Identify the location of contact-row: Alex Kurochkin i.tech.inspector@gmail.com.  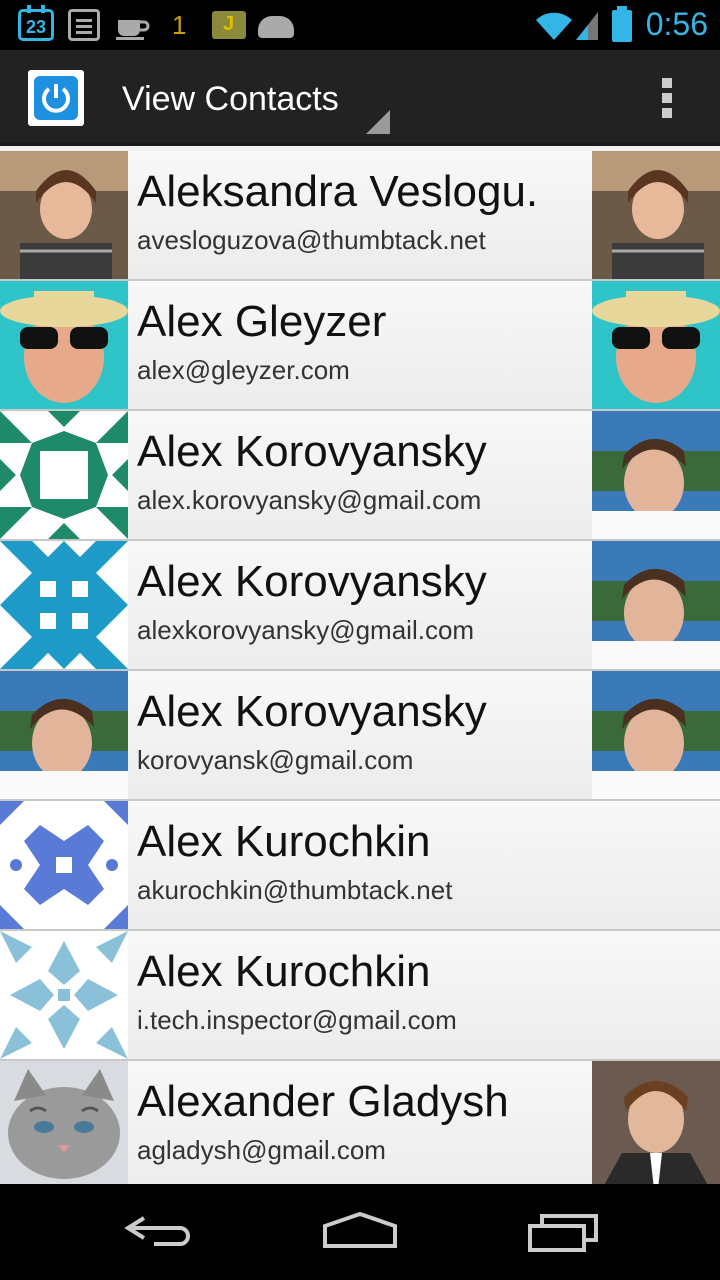
(360, 996).